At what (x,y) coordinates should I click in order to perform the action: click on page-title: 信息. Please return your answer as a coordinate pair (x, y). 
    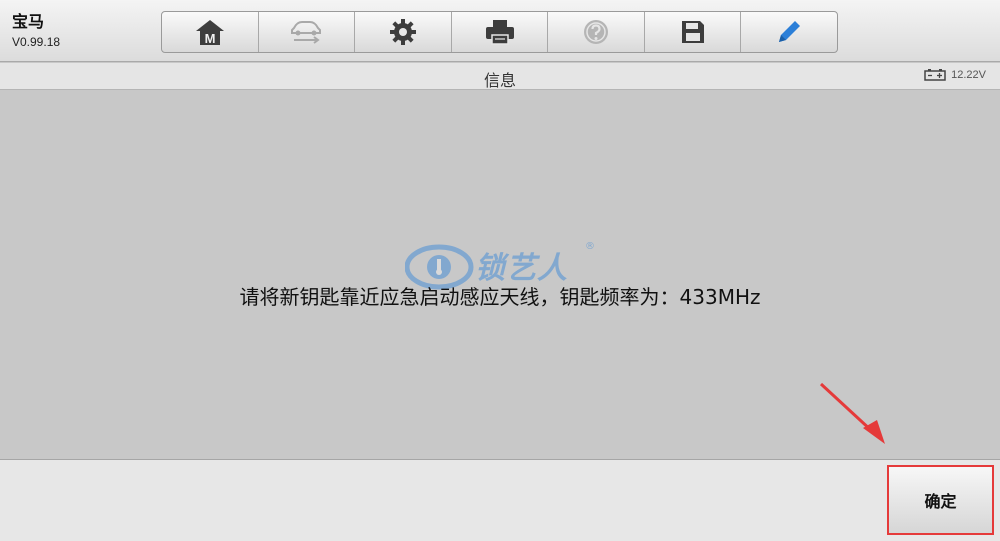
    Looking at the image, I should click on (499, 80).